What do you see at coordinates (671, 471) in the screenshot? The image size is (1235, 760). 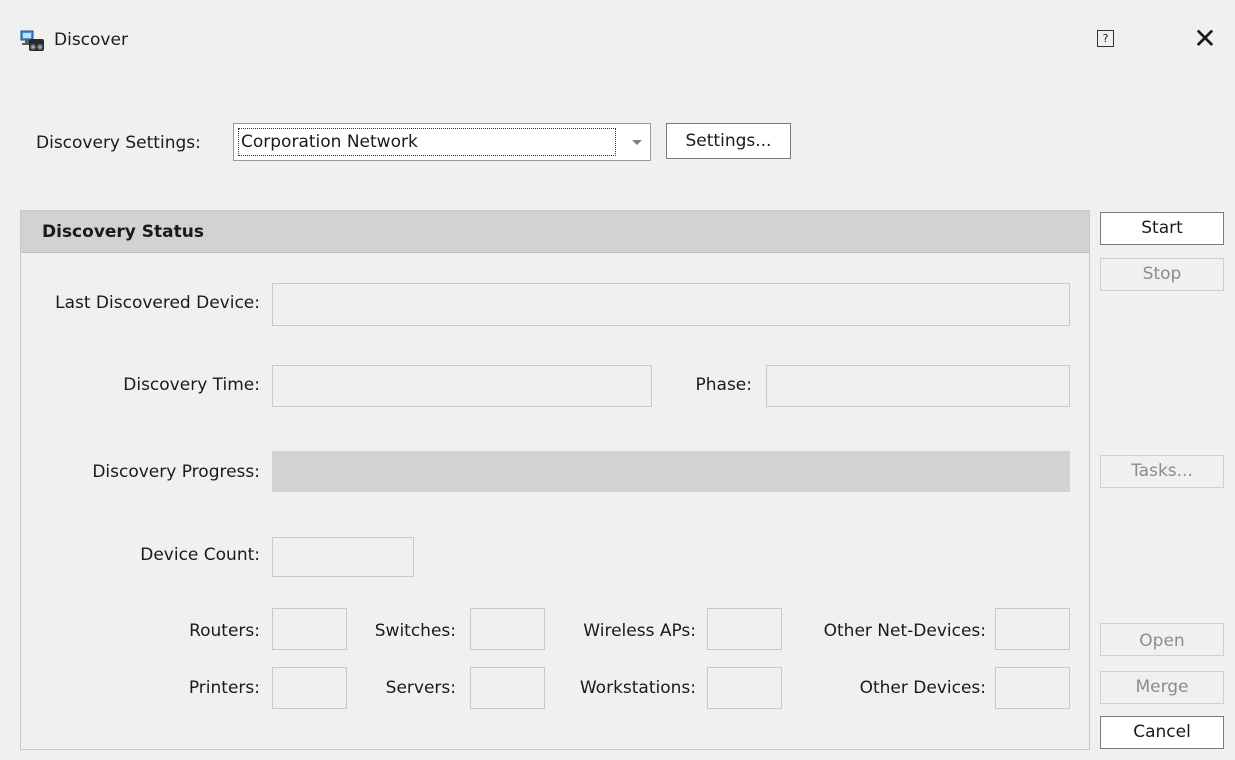 I see `discovery-progress-bar` at bounding box center [671, 471].